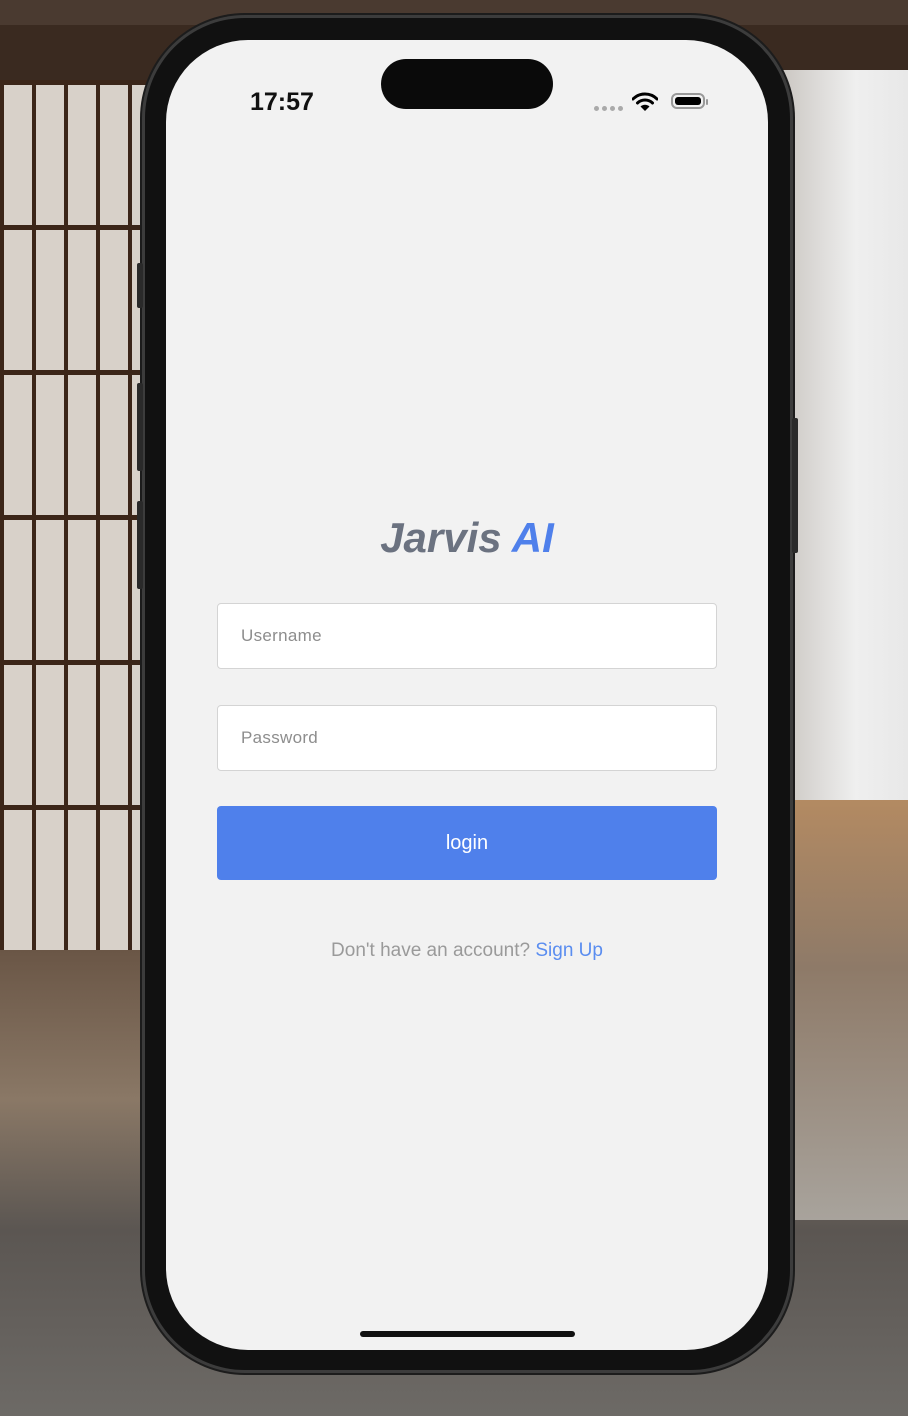 This screenshot has width=908, height=1416. What do you see at coordinates (467, 738) in the screenshot?
I see `password-input` at bounding box center [467, 738].